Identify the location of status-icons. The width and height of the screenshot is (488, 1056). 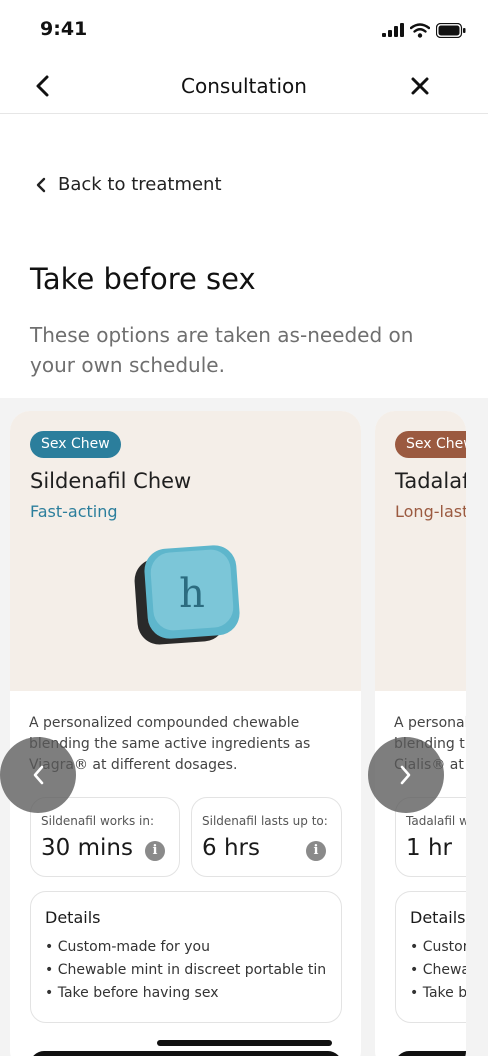
(424, 30).